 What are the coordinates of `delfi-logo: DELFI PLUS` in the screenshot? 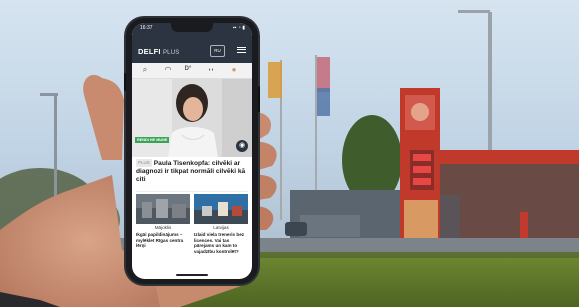 It's located at (158, 51).